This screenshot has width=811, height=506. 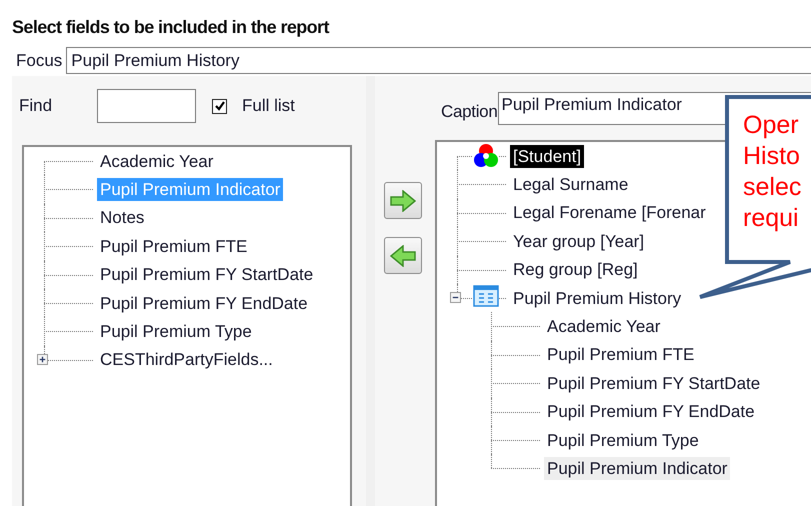 I want to click on find-label: Find, so click(x=36, y=106).